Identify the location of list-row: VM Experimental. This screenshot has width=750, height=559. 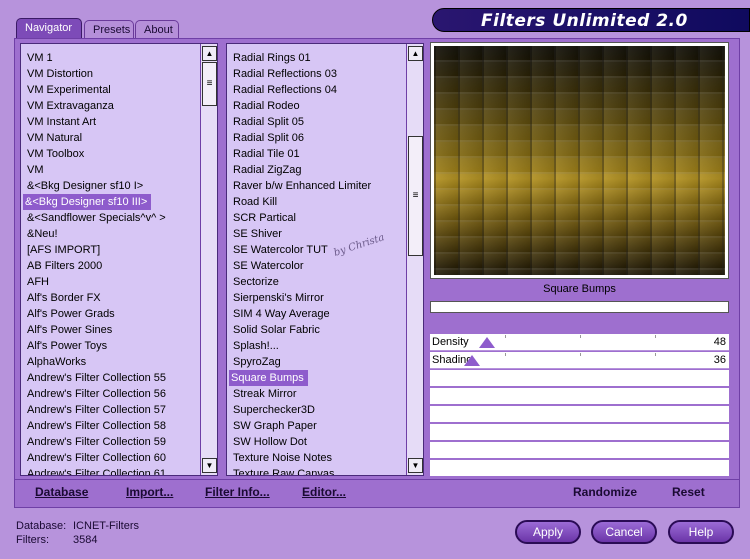
(110, 90).